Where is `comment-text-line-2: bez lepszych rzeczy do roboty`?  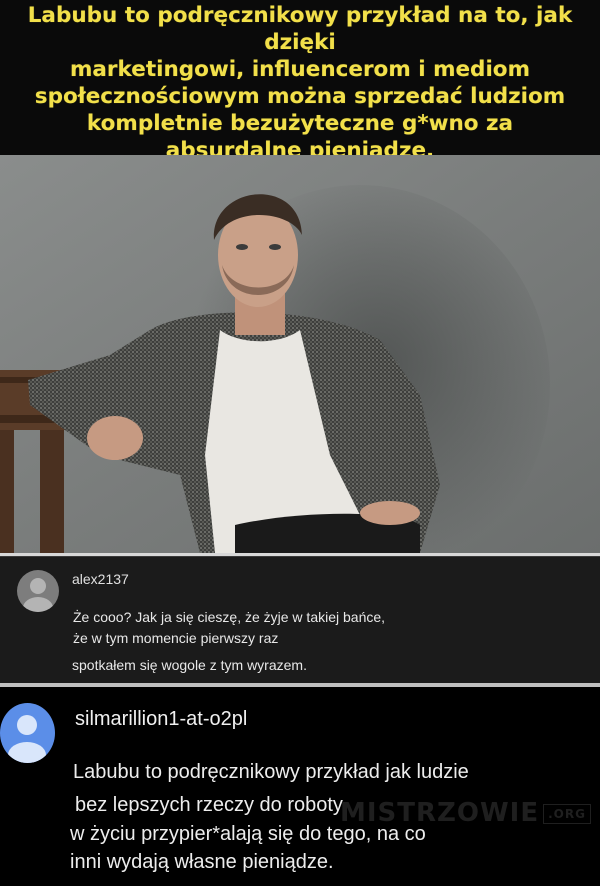
comment-text-line-2: bez lepszych rzeczy do roboty is located at coordinates (209, 805).